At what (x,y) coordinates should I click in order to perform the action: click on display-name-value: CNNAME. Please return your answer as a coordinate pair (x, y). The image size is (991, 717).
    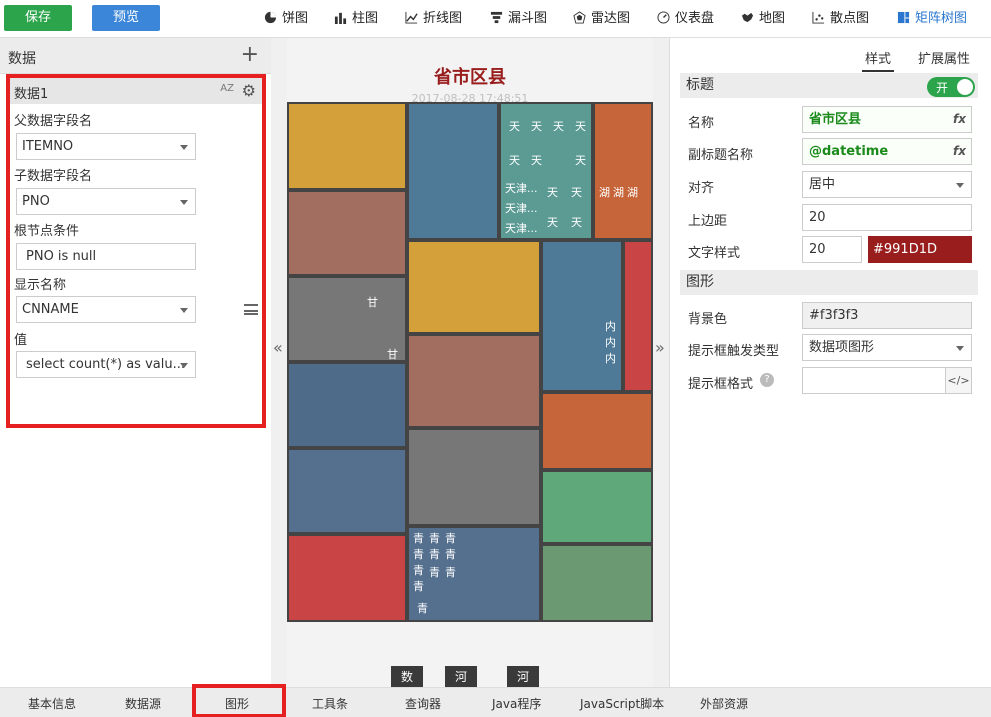
    Looking at the image, I should click on (50, 309).